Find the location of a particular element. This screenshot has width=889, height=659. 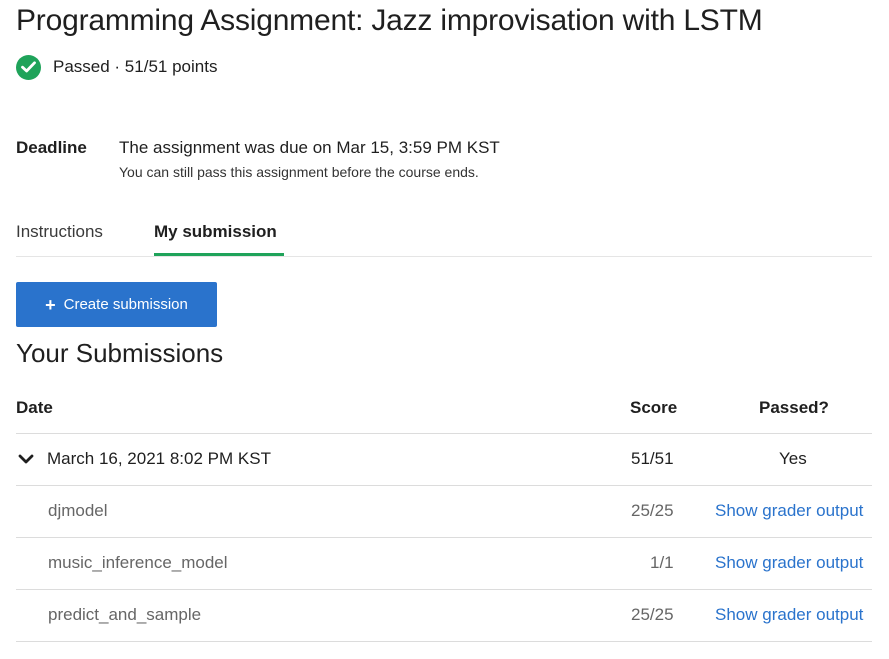

create-submission-button: + Create submission is located at coordinates (116, 304).